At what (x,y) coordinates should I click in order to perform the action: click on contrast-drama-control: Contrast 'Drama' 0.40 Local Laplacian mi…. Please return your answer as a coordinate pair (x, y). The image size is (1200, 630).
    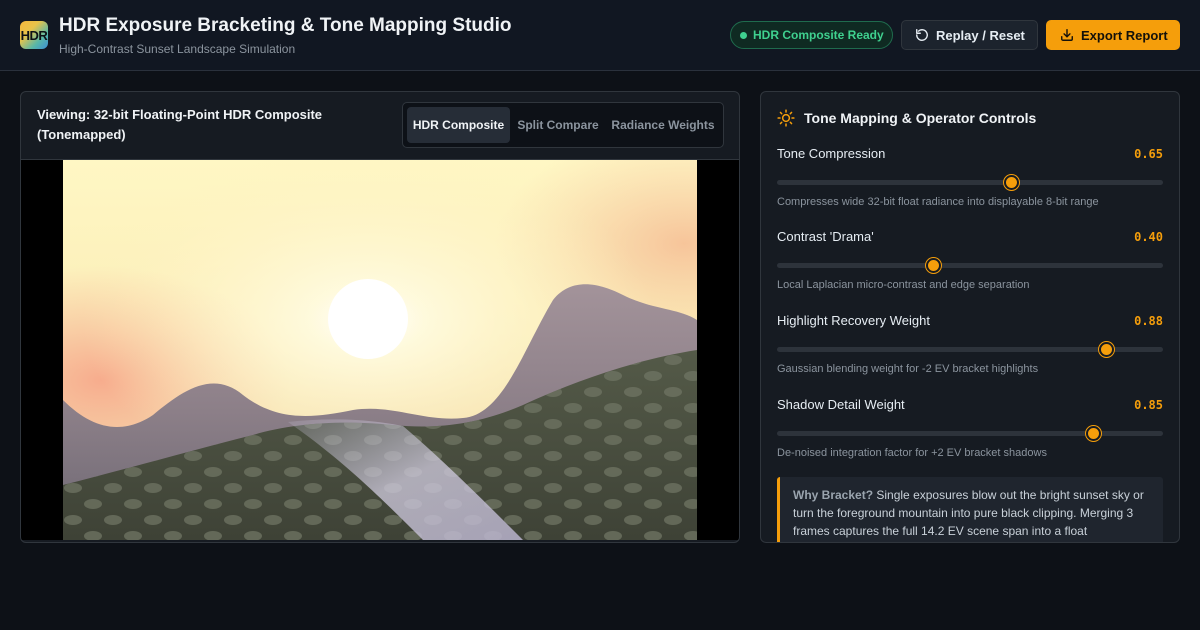
    Looking at the image, I should click on (970, 264).